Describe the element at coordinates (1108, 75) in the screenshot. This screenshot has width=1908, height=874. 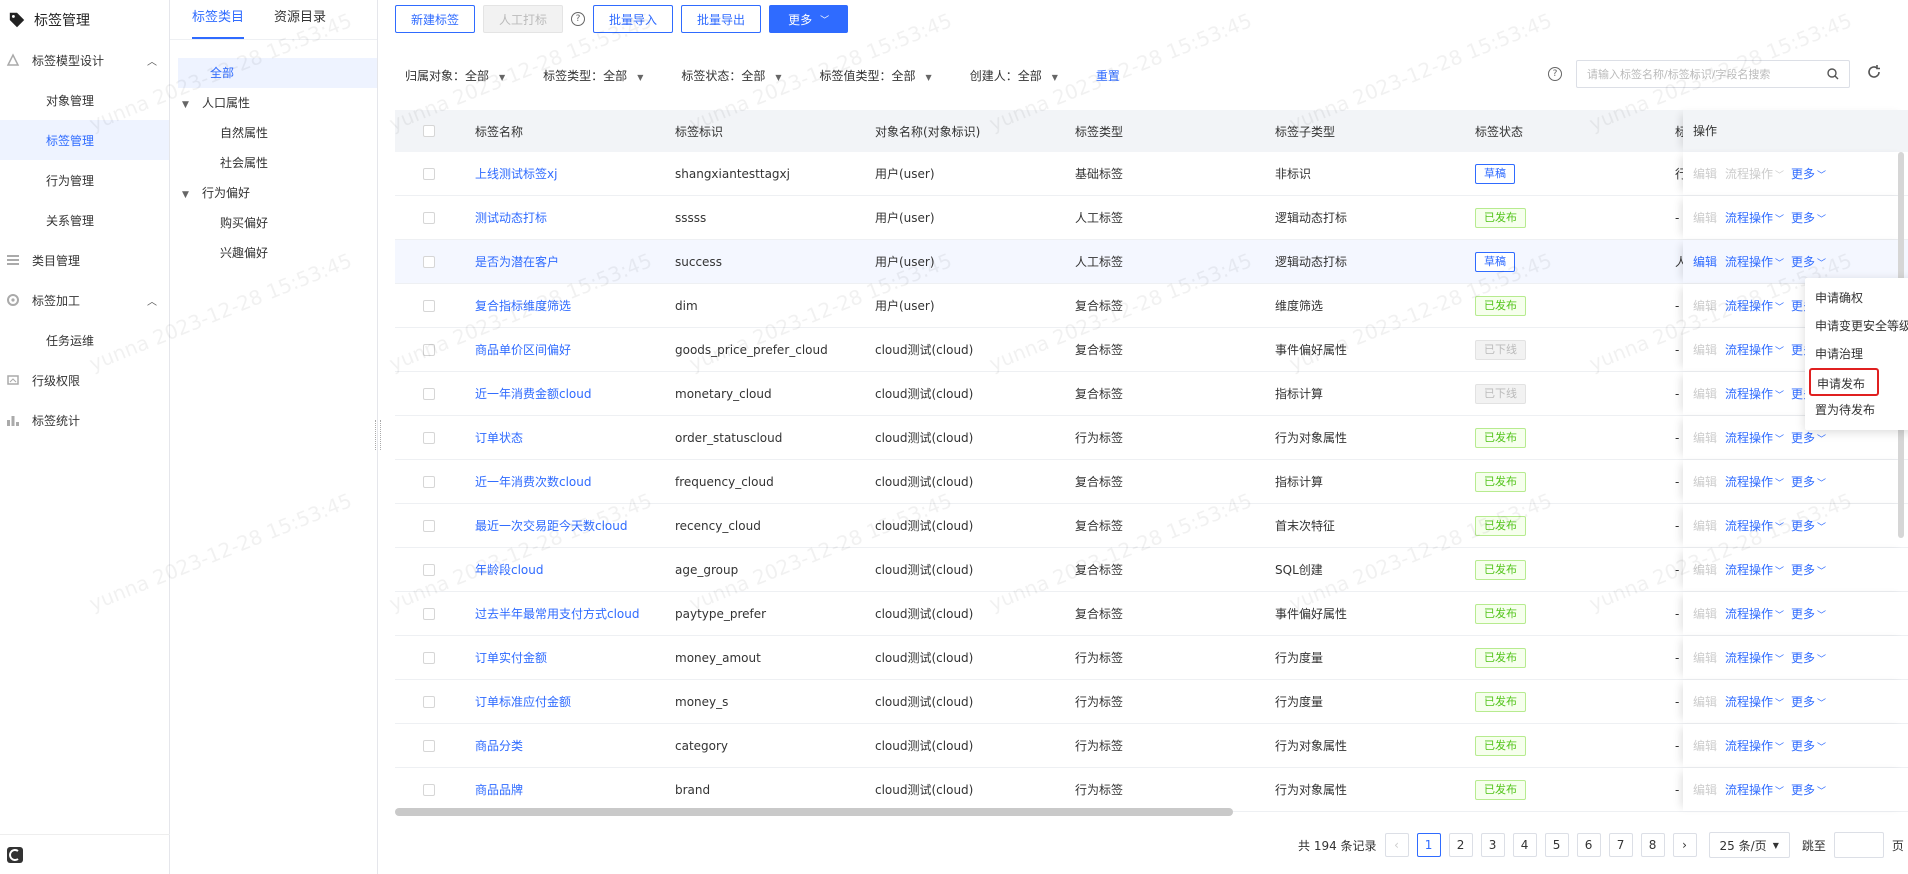
I see `reset-link: 重置` at that location.